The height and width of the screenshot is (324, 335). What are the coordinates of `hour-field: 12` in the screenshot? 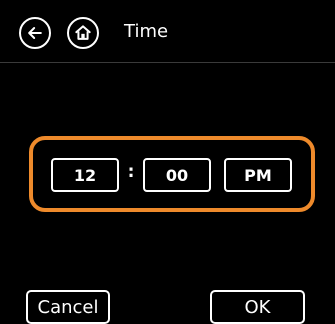 It's located at (85, 175).